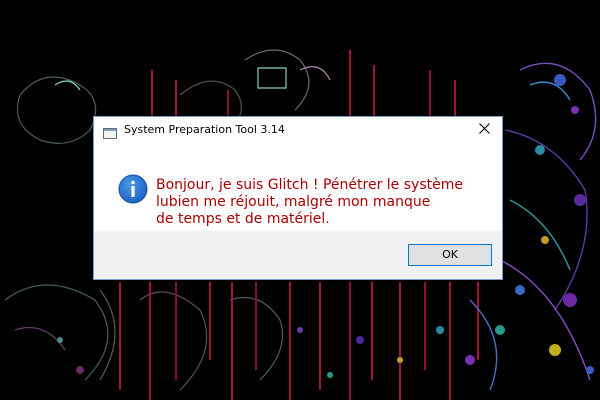 This screenshot has height=400, width=600. What do you see at coordinates (450, 255) in the screenshot?
I see `ok-button: OK` at bounding box center [450, 255].